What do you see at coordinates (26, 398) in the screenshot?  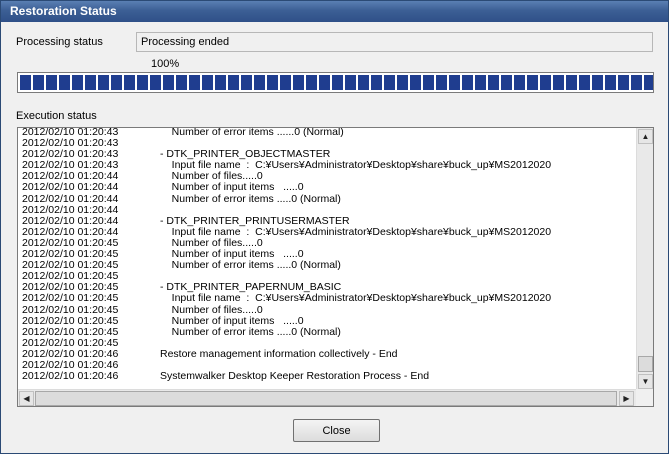 I see `arrow-left-icon: ◀` at bounding box center [26, 398].